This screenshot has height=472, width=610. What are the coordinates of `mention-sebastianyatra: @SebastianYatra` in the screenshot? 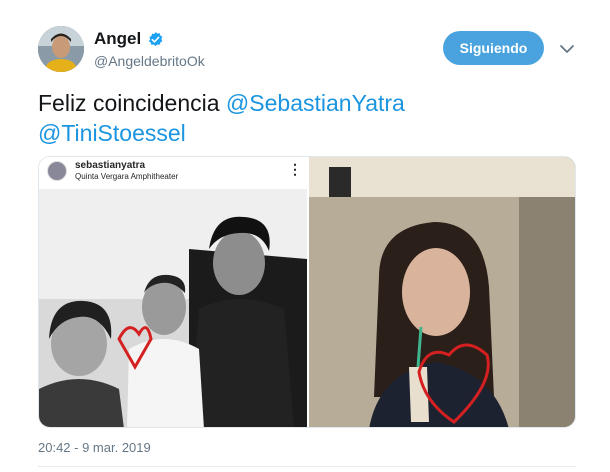 It's located at (315, 103).